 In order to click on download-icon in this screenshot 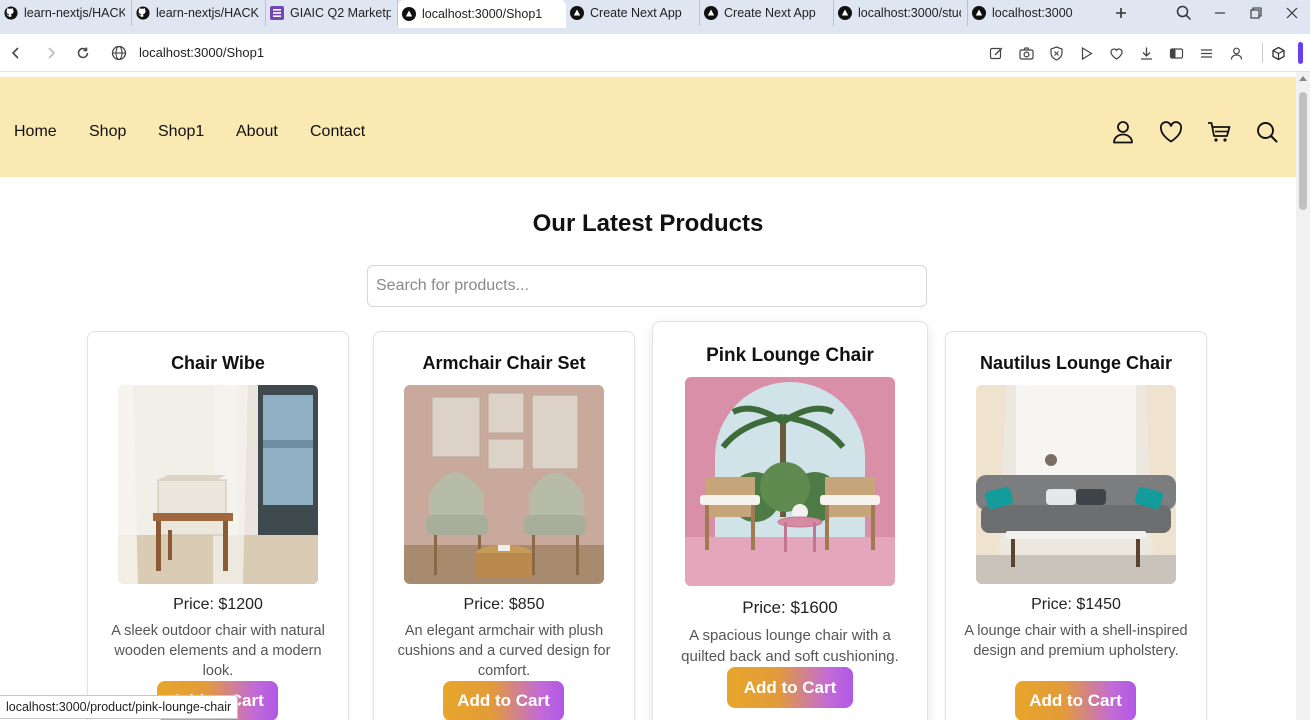, I will do `click(1146, 53)`.